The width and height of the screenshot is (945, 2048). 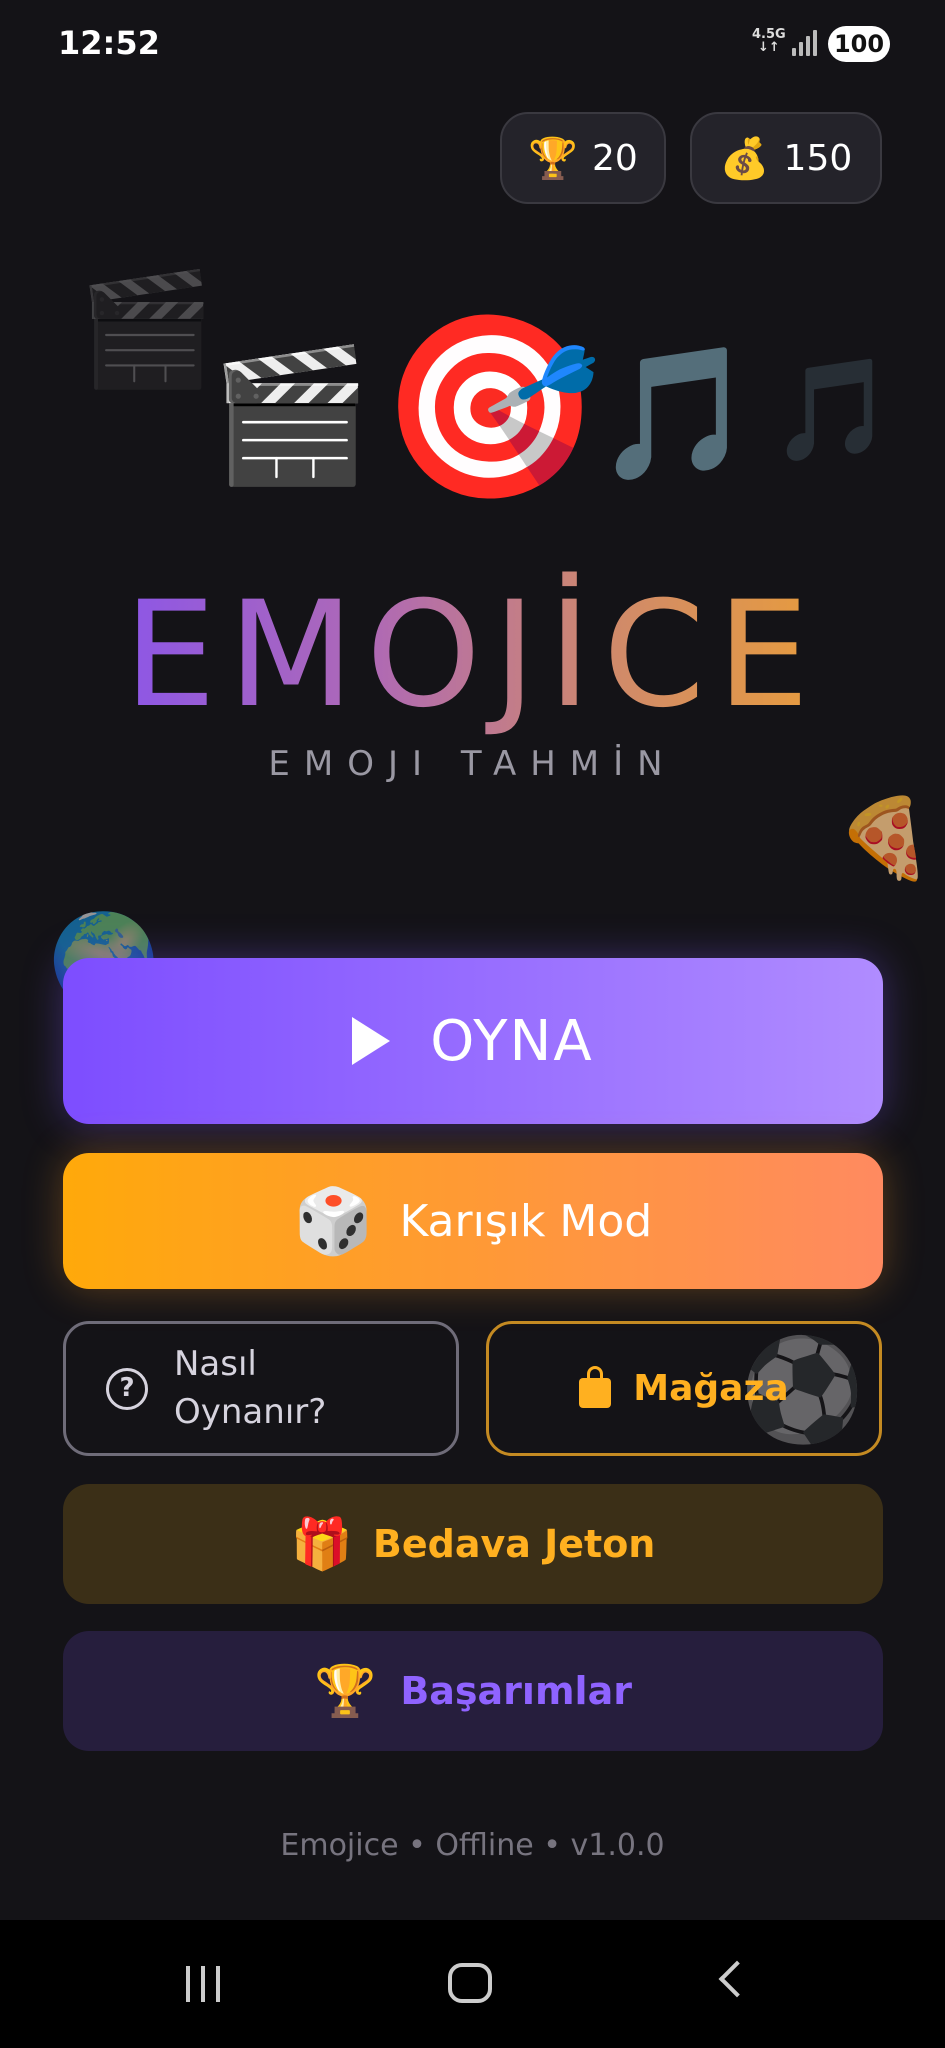 I want to click on coin-counter: 💰 150, so click(x=786, y=158).